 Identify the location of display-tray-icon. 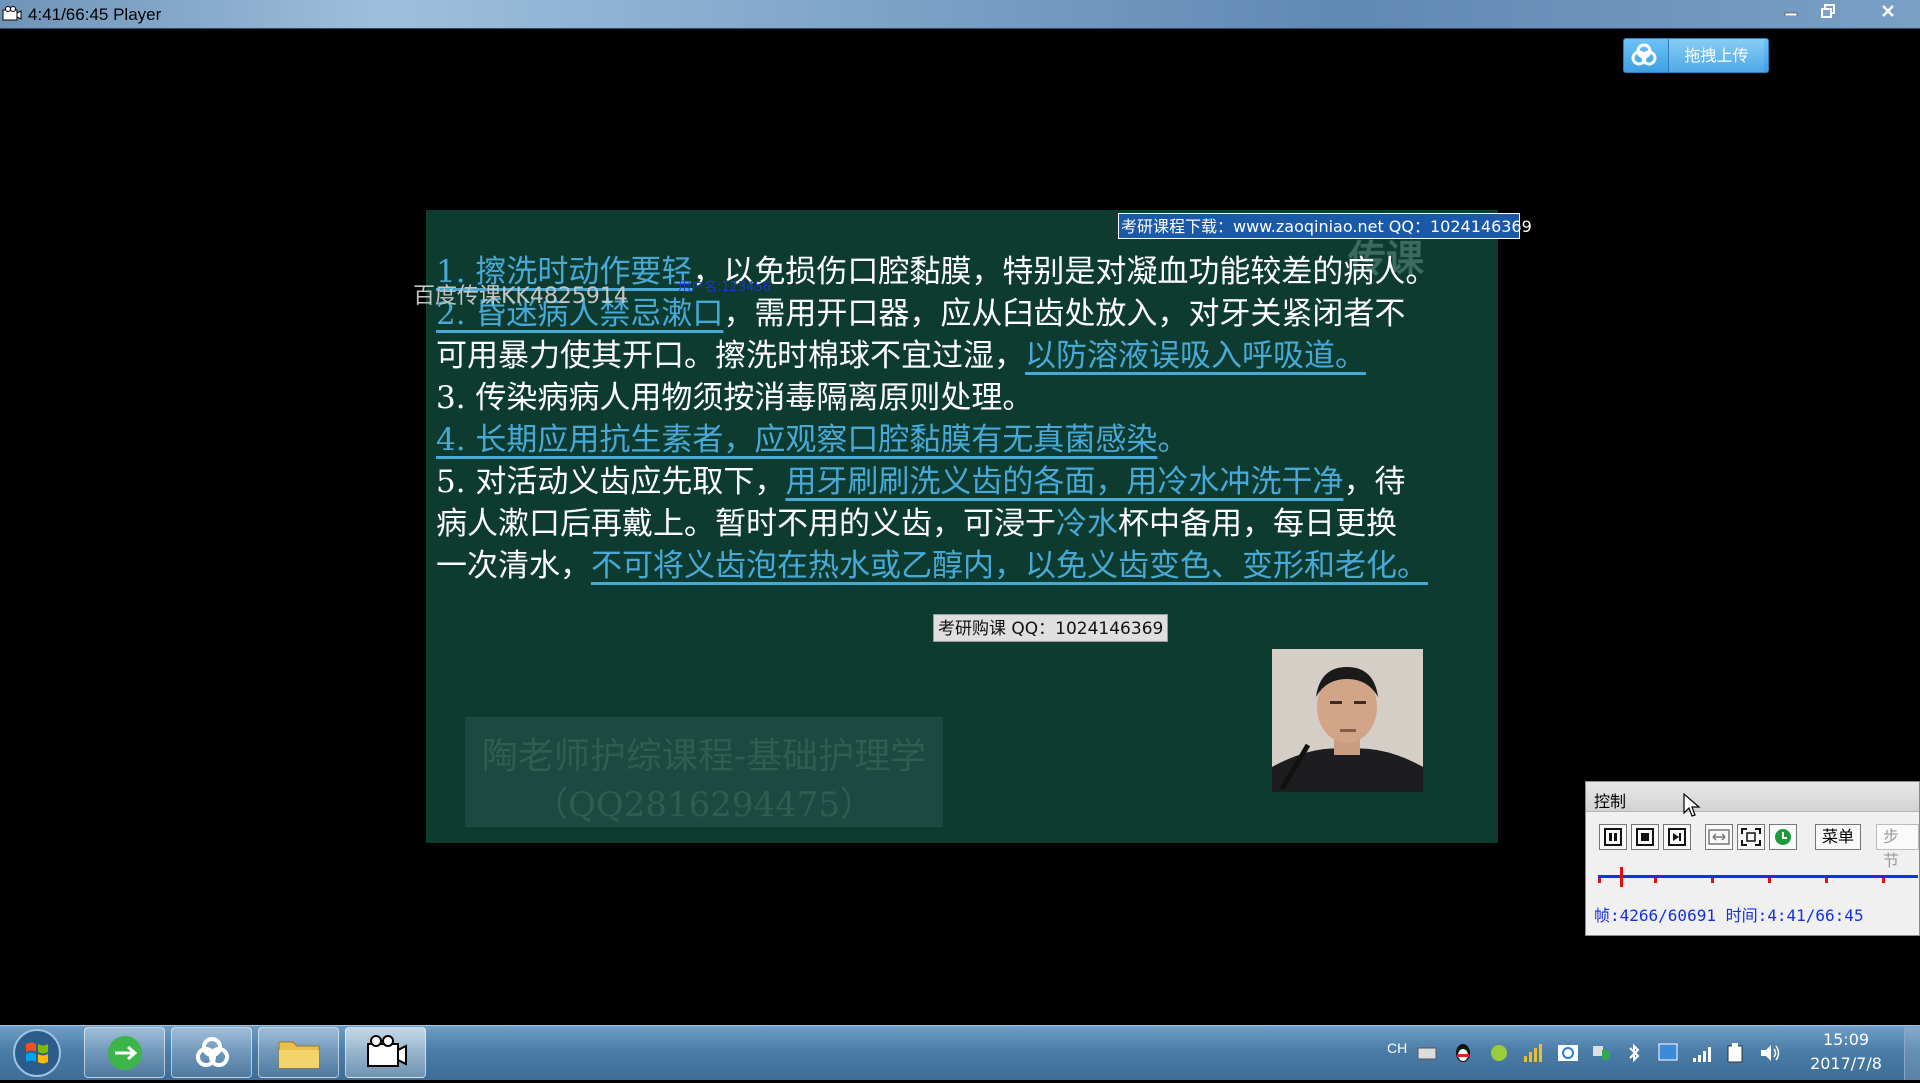
(1668, 1053).